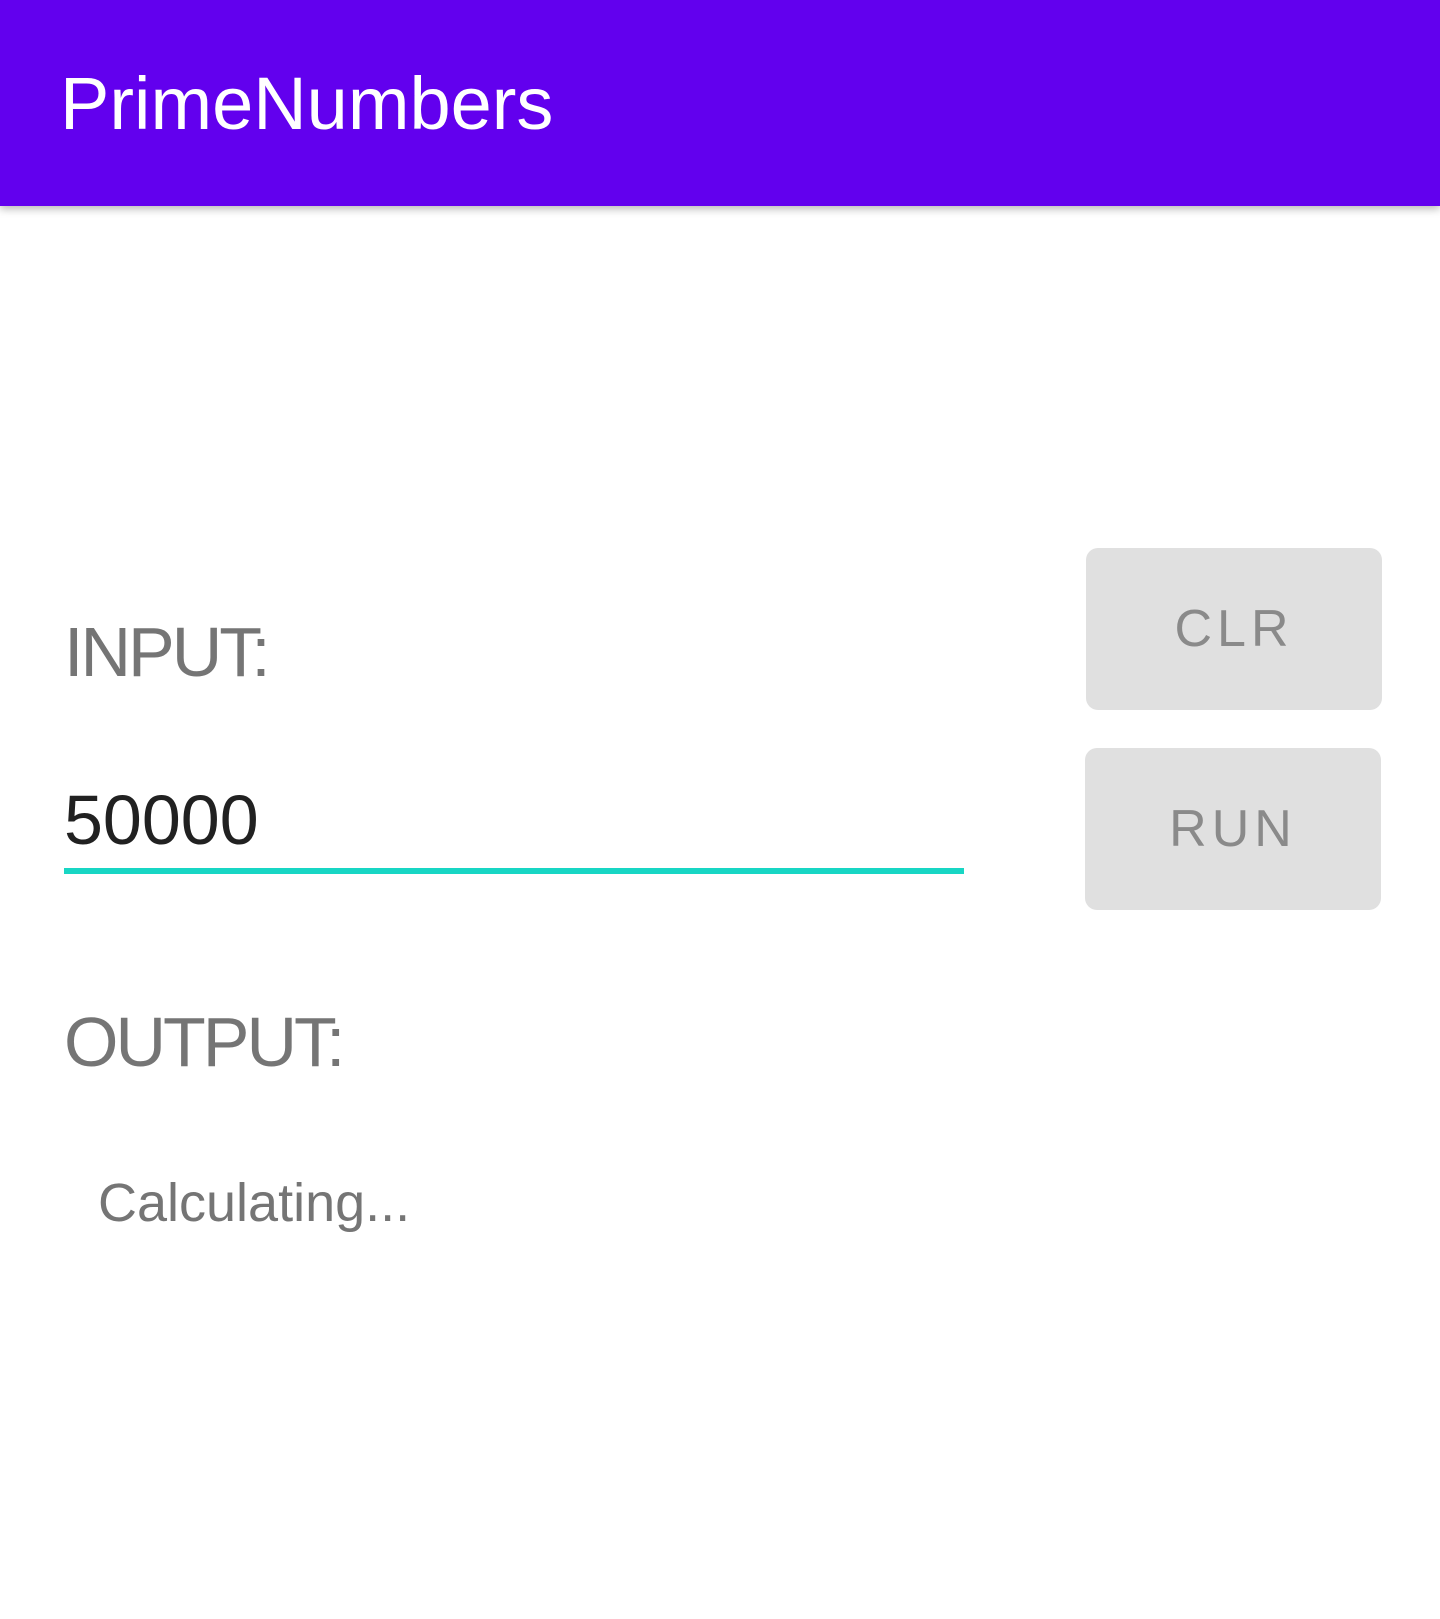  I want to click on clear-button: CLR, so click(1234, 629).